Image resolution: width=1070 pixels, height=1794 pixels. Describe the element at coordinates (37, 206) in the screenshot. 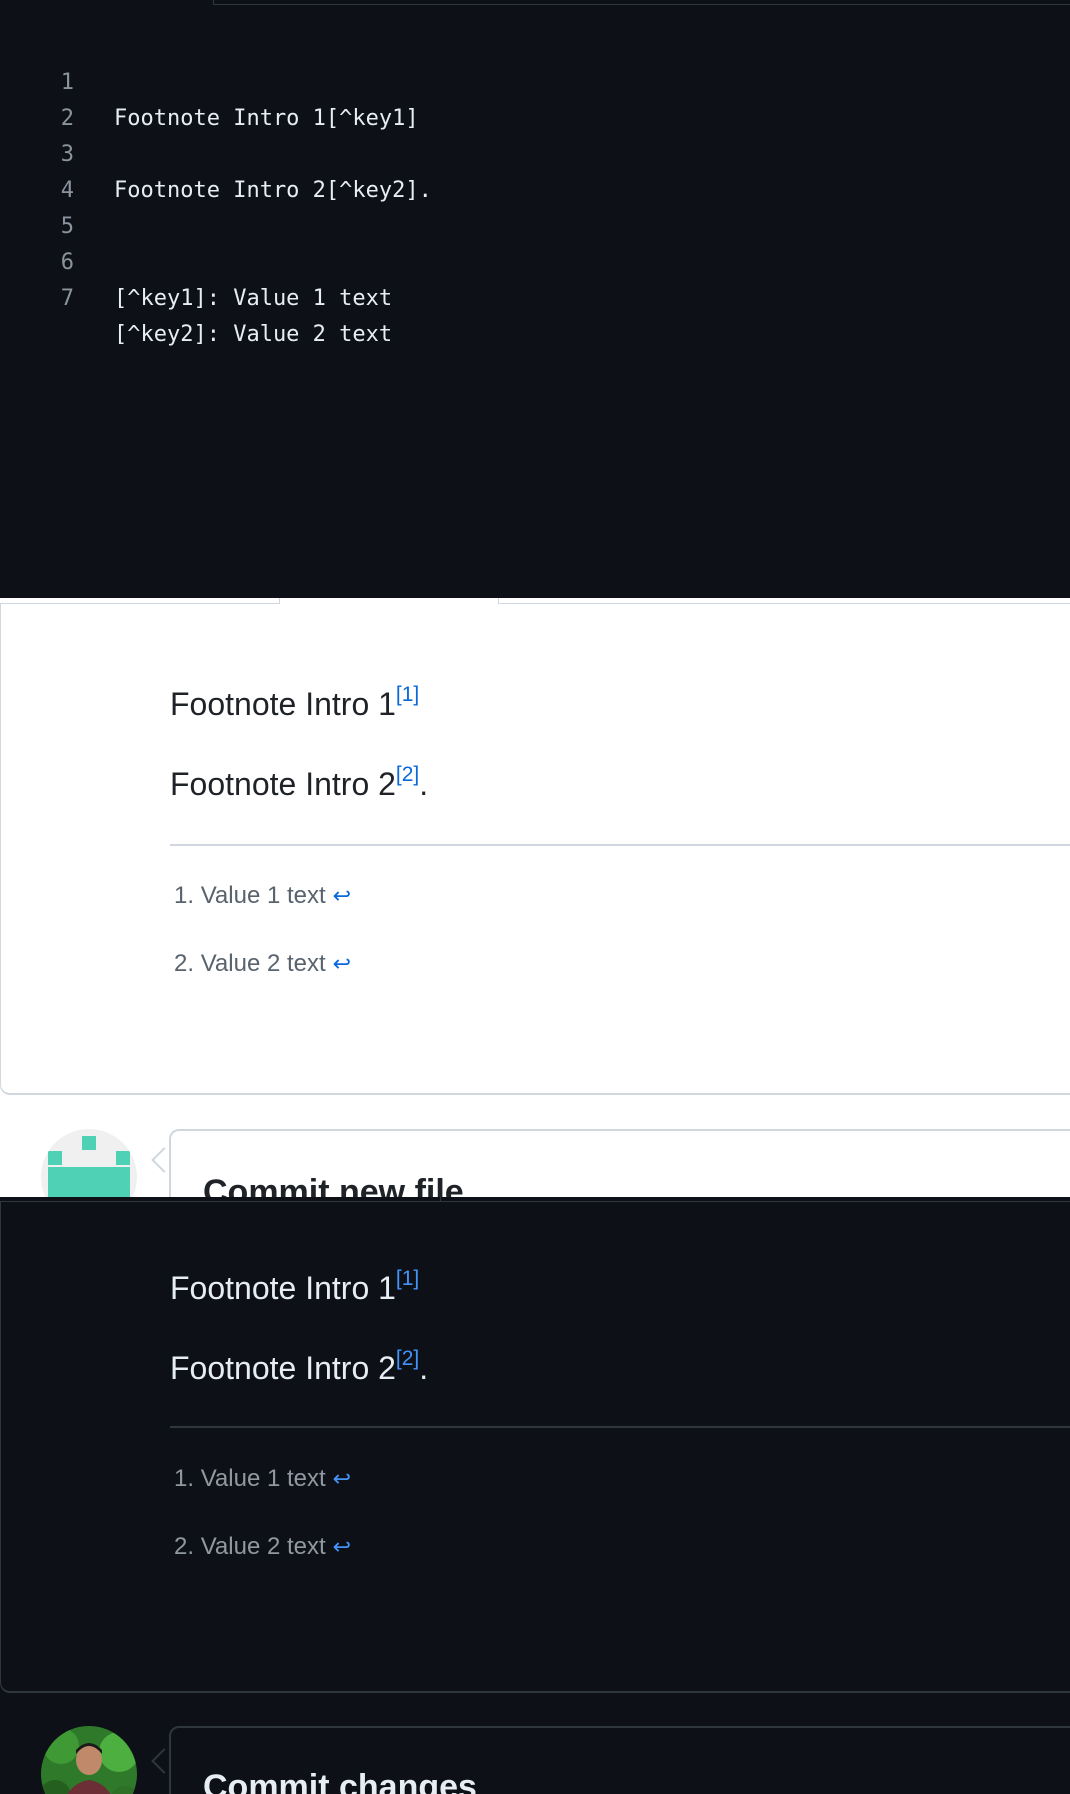

I see `editor-line: 5` at that location.